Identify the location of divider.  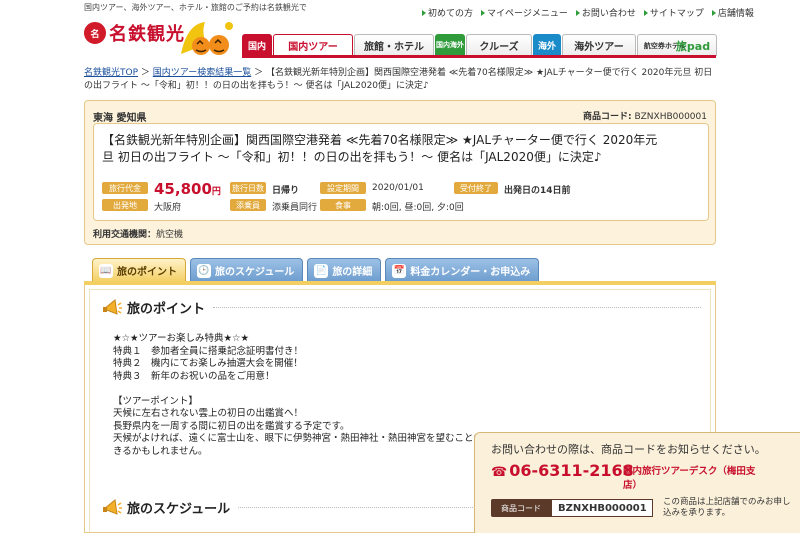
(457, 307).